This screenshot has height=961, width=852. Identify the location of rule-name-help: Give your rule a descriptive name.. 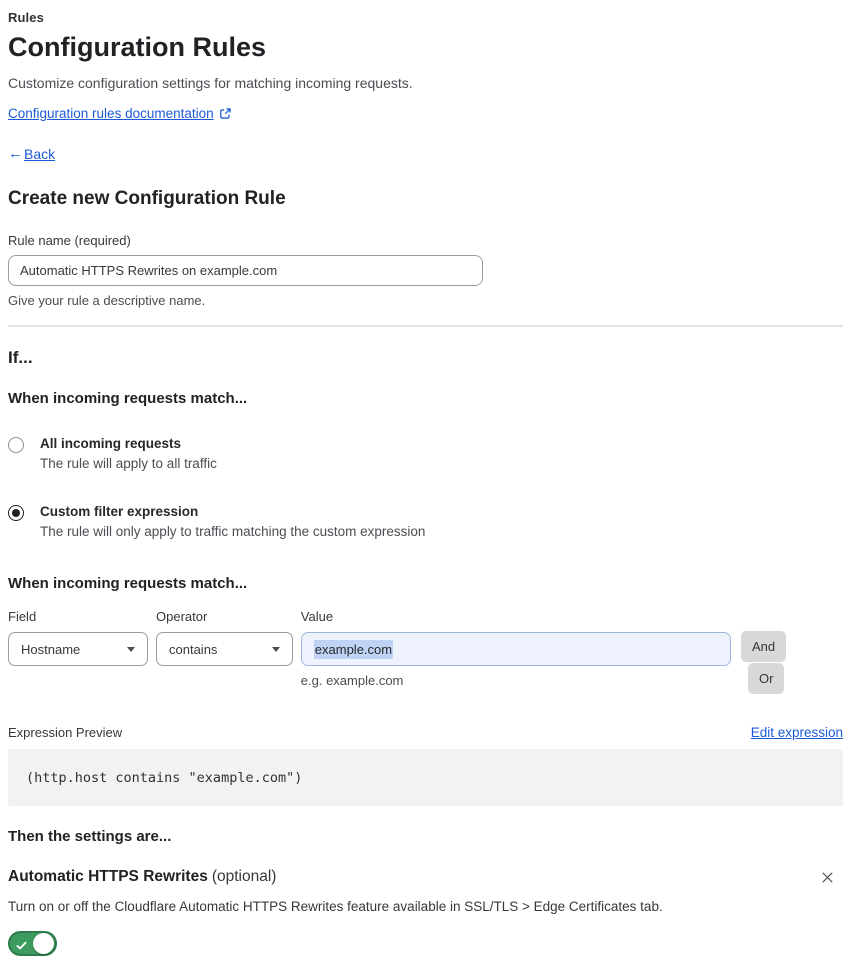
(107, 300).